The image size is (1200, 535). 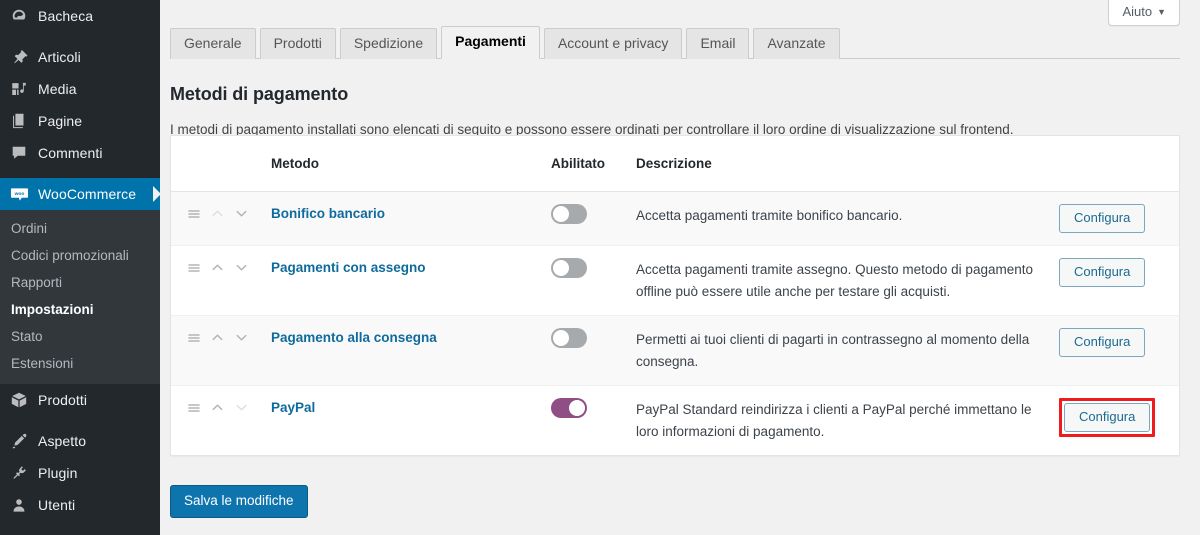 What do you see at coordinates (80, 228) in the screenshot?
I see `submenu-item-ordini: Ordini` at bounding box center [80, 228].